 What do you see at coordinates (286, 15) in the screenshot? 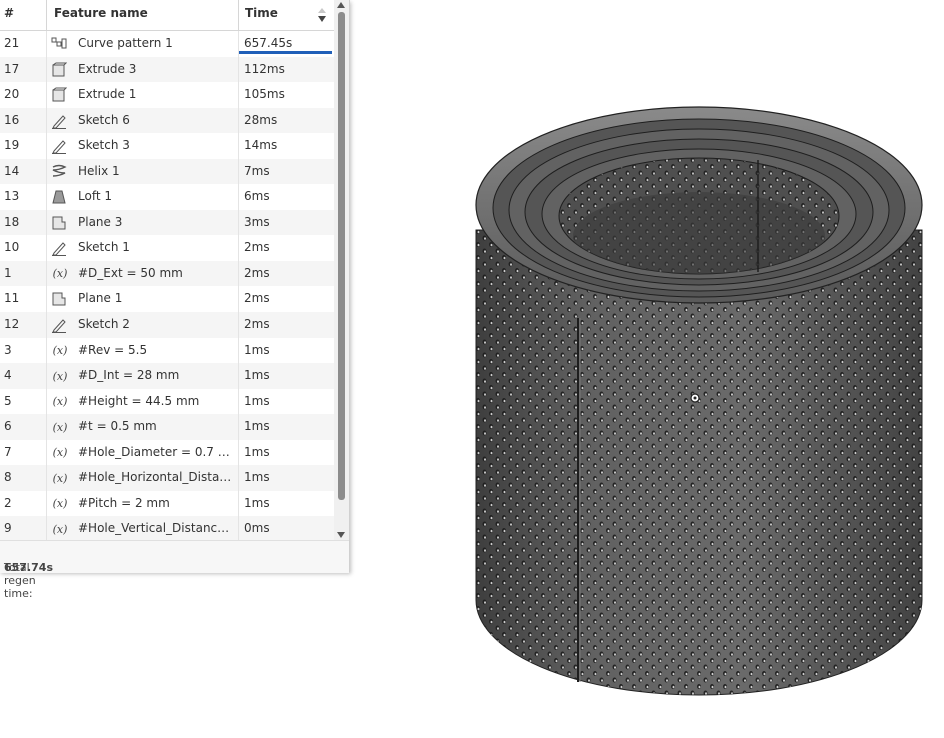
I see `column-header-time: Time` at bounding box center [286, 15].